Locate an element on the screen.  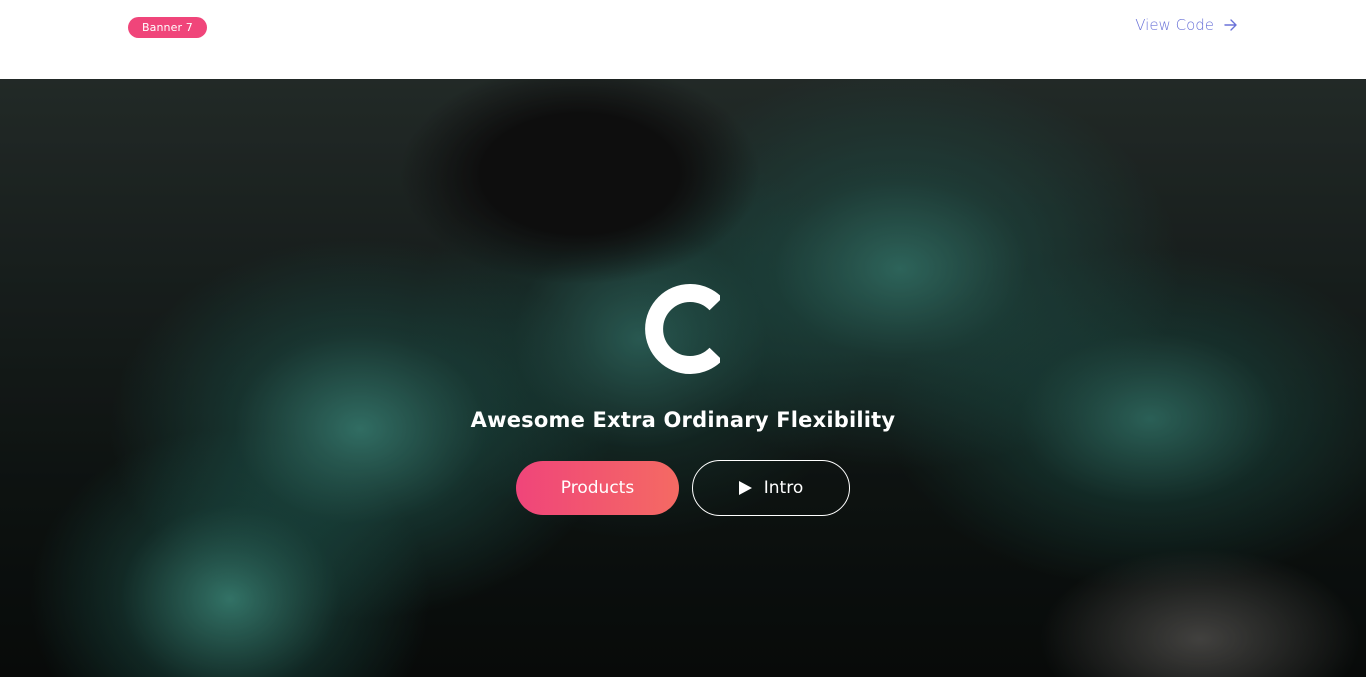
hero-tagline: Awesome Extra Ordinary Flexibility is located at coordinates (683, 420).